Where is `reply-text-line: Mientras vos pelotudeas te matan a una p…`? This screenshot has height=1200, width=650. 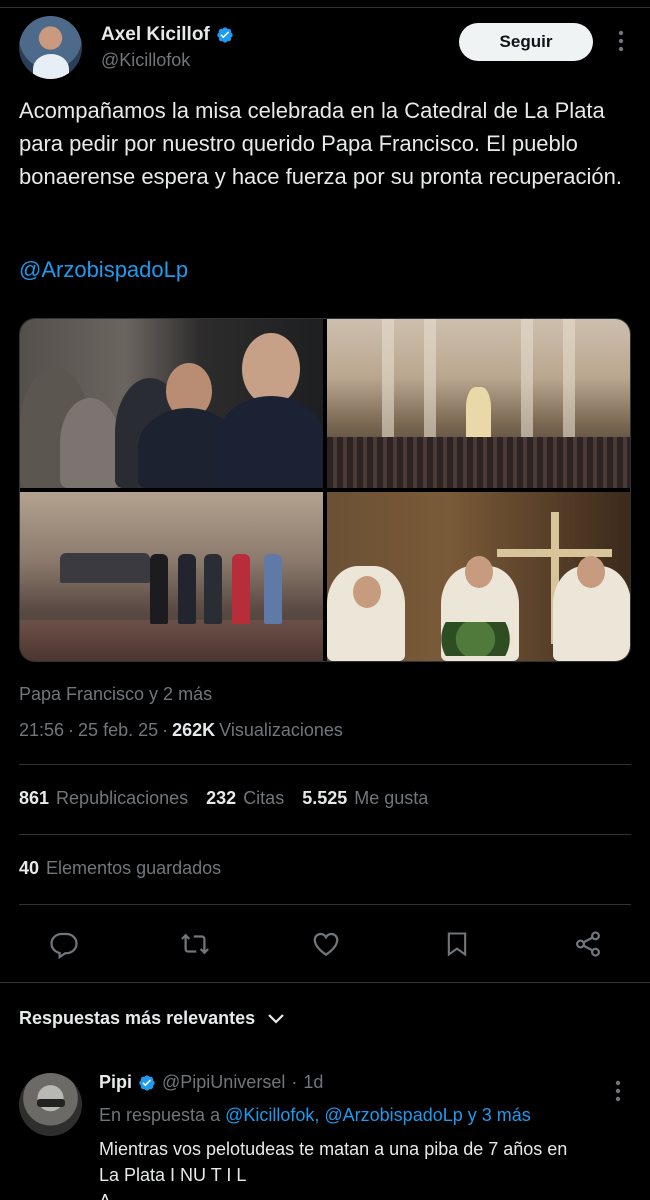 reply-text-line: Mientras vos pelotudeas te matan a una p… is located at coordinates (333, 1149).